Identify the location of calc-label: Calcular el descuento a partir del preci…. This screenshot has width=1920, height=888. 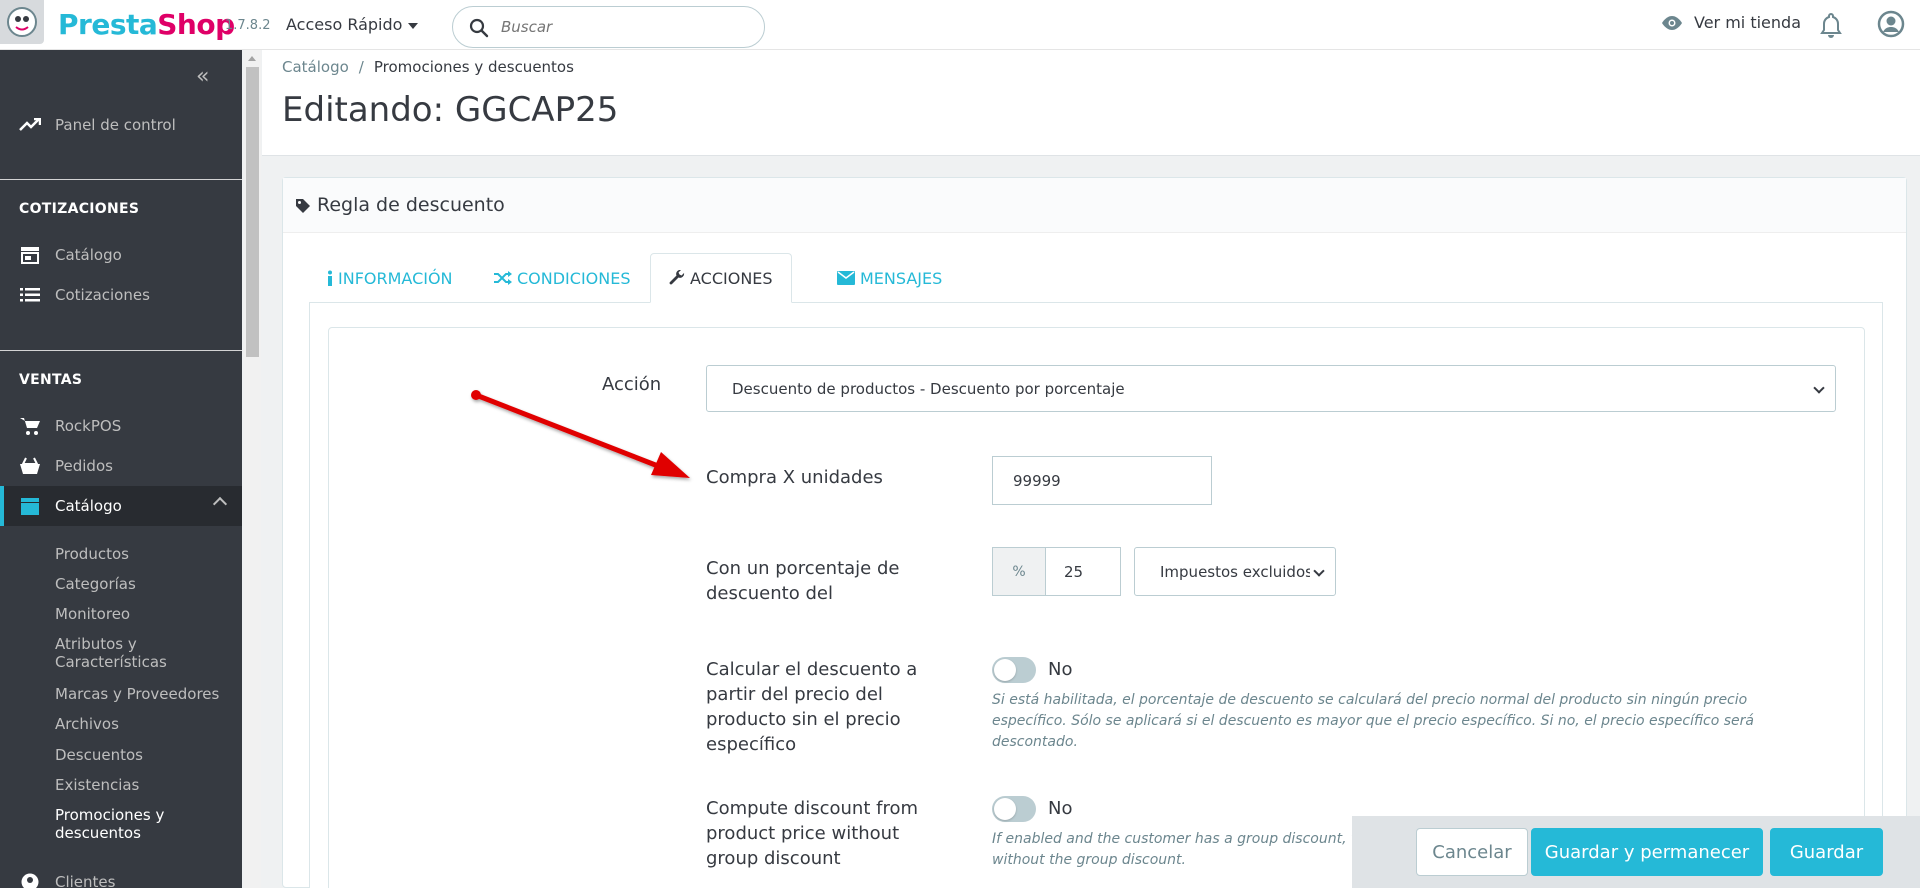
(812, 707).